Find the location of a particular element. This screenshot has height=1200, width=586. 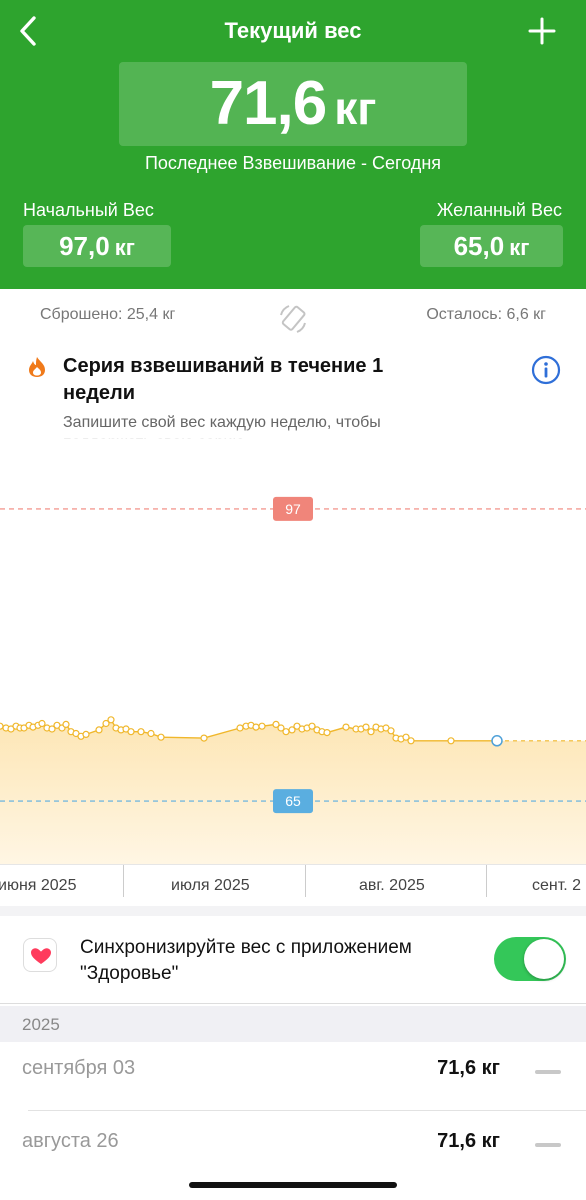

start-weight-unit: кг is located at coordinates (124, 247).